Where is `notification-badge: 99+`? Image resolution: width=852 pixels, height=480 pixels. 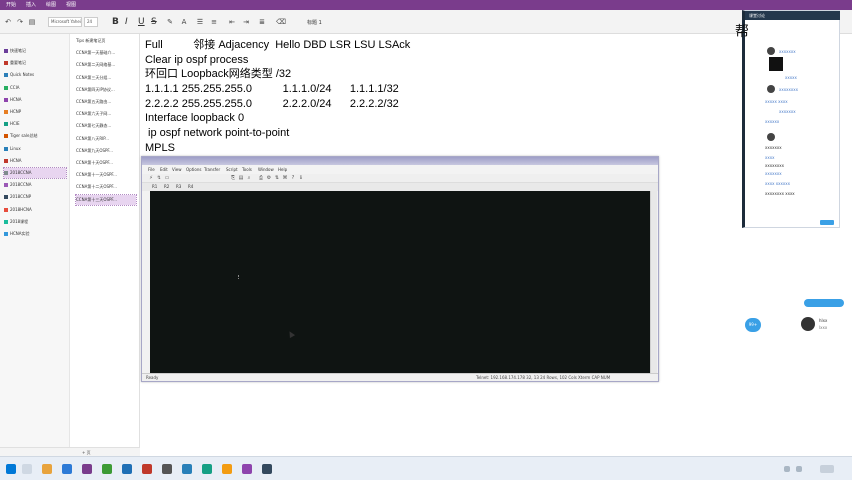 notification-badge: 99+ is located at coordinates (753, 325).